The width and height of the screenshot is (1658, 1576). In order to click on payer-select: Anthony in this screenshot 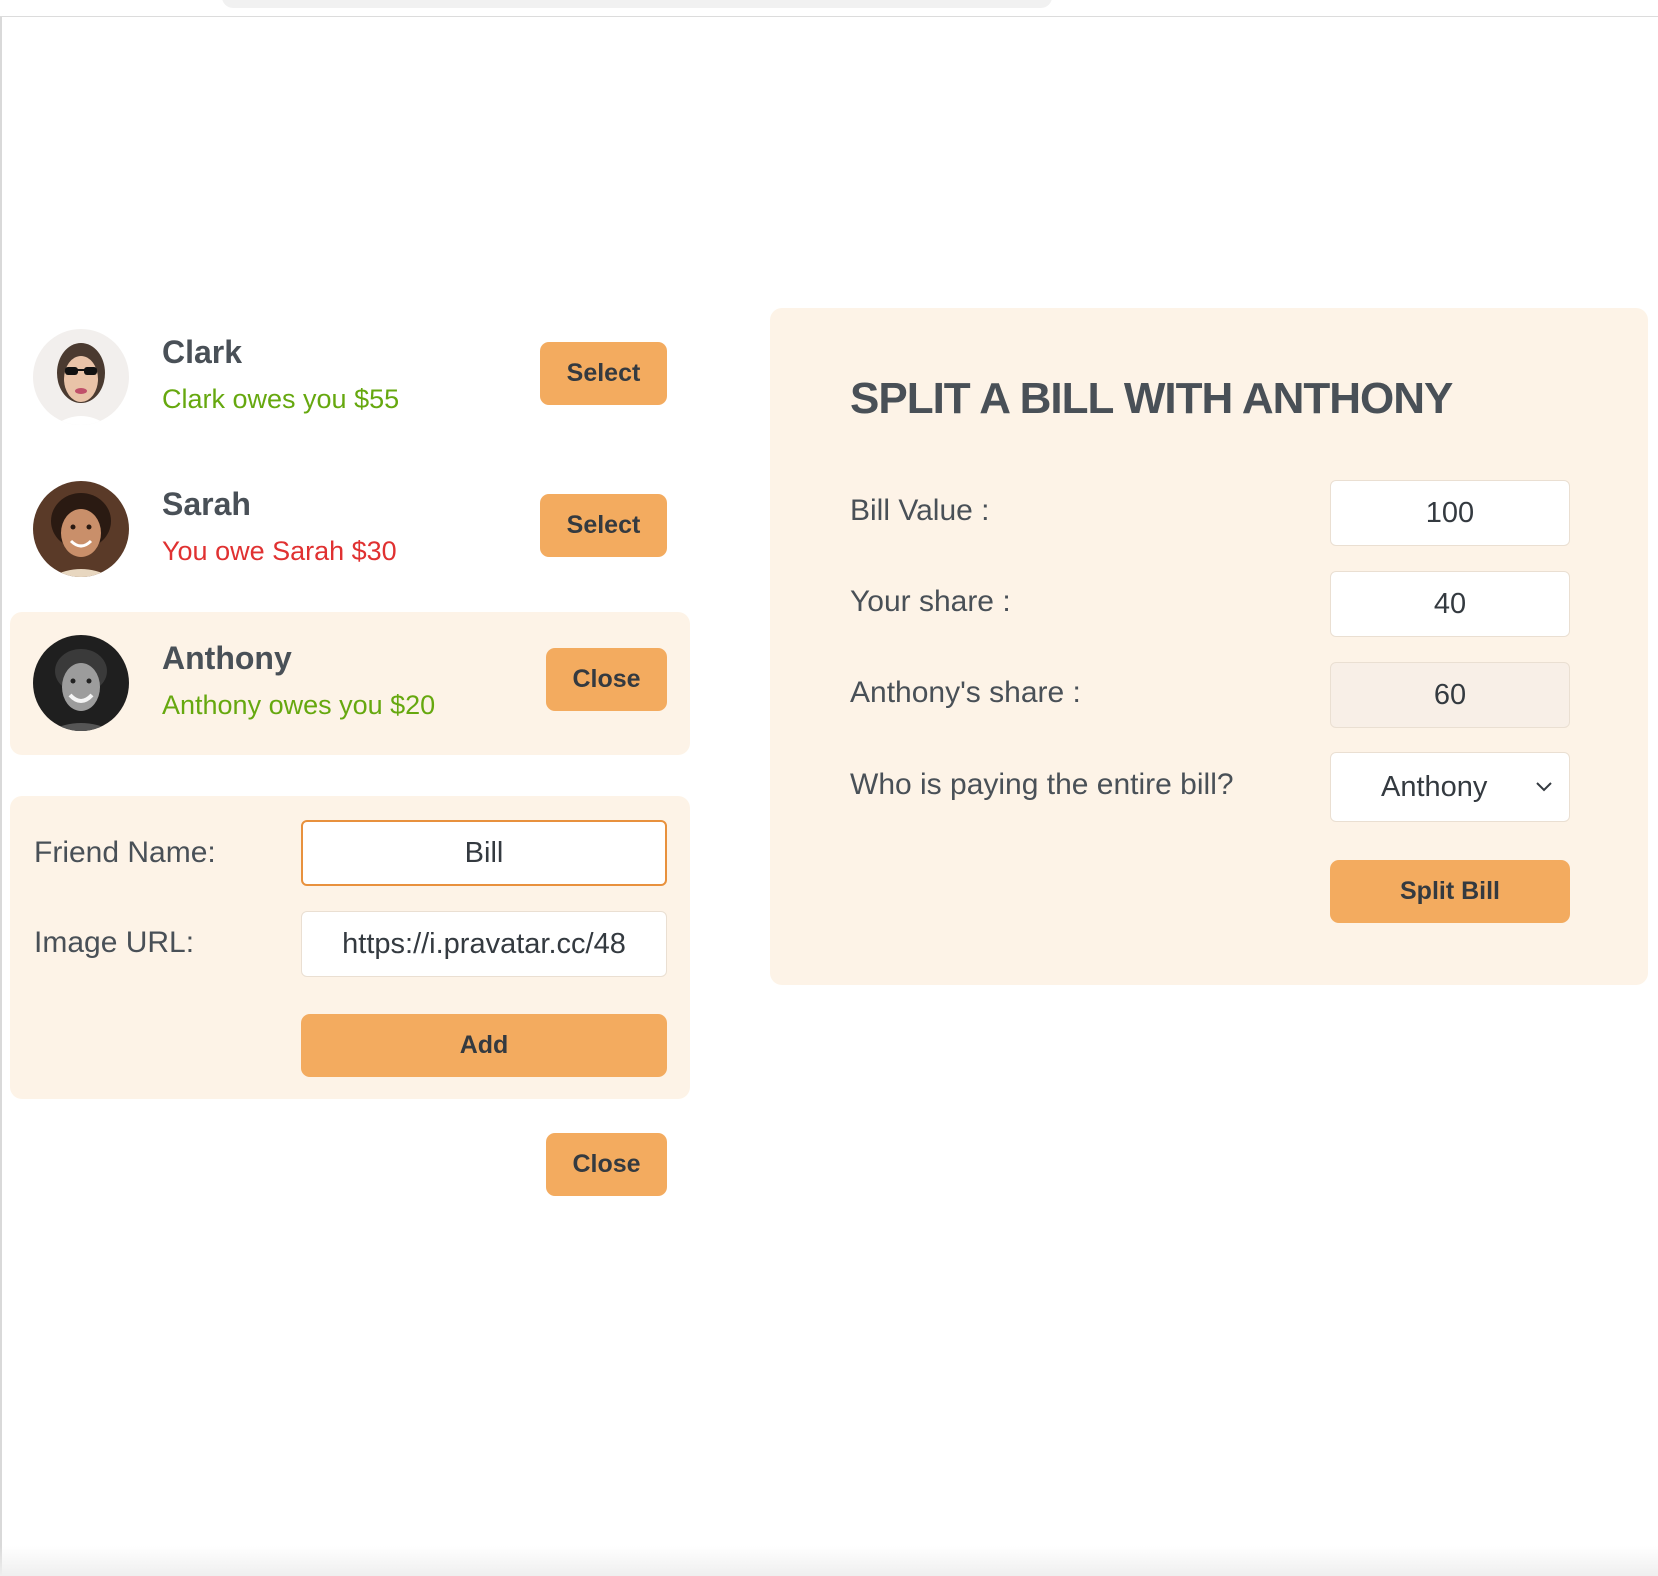, I will do `click(1450, 787)`.